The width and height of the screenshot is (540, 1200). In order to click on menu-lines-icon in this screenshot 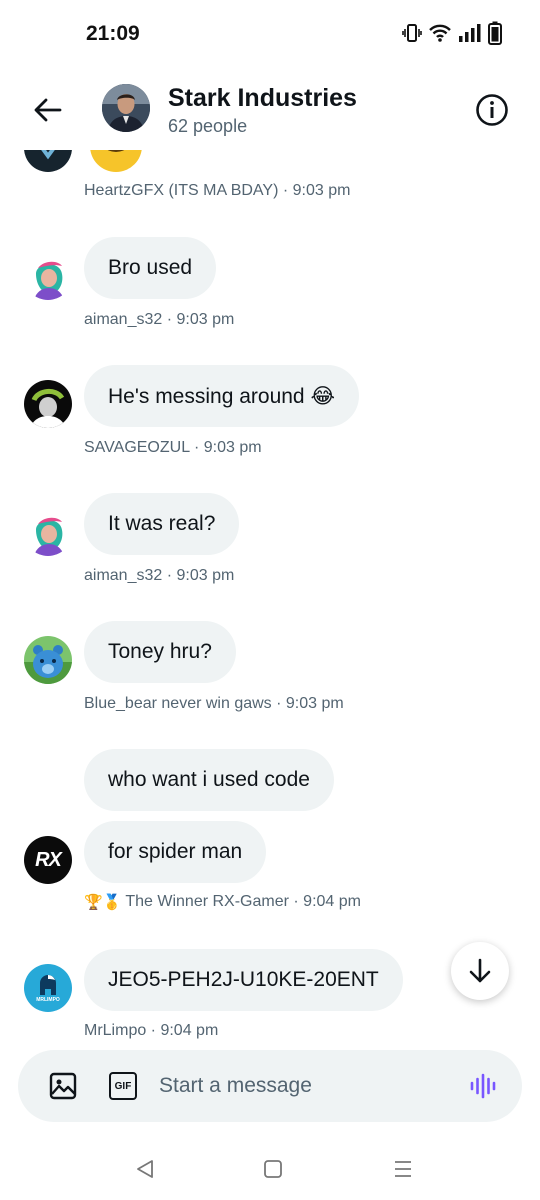, I will do `click(403, 1169)`.